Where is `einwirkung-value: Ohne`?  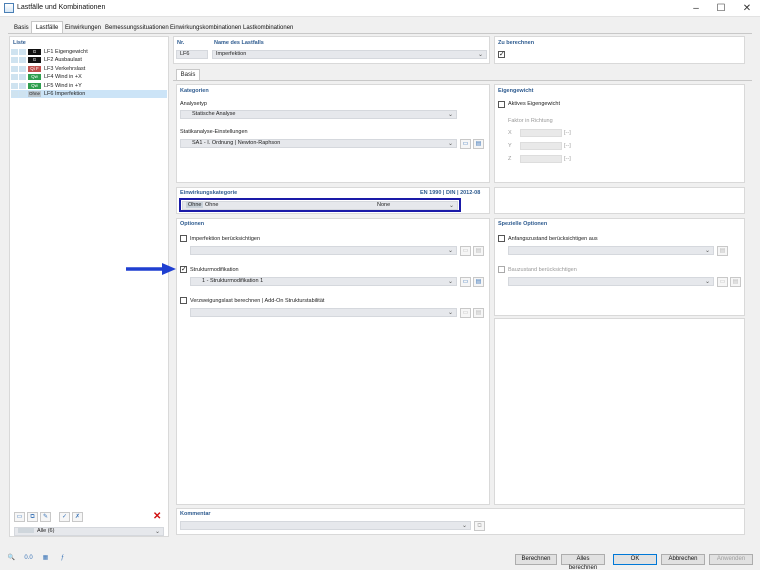 einwirkung-value: Ohne is located at coordinates (212, 205).